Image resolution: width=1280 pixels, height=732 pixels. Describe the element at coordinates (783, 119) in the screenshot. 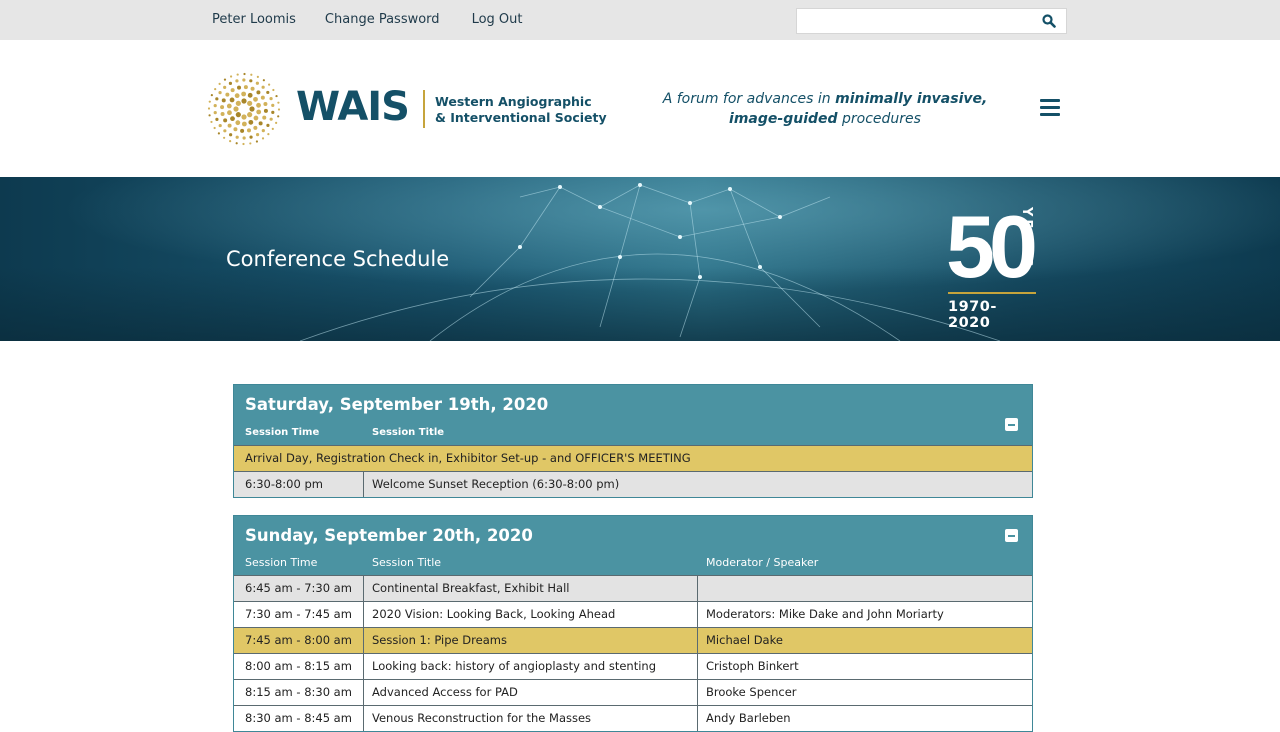

I see `tagline-bold2: image-guided` at that location.